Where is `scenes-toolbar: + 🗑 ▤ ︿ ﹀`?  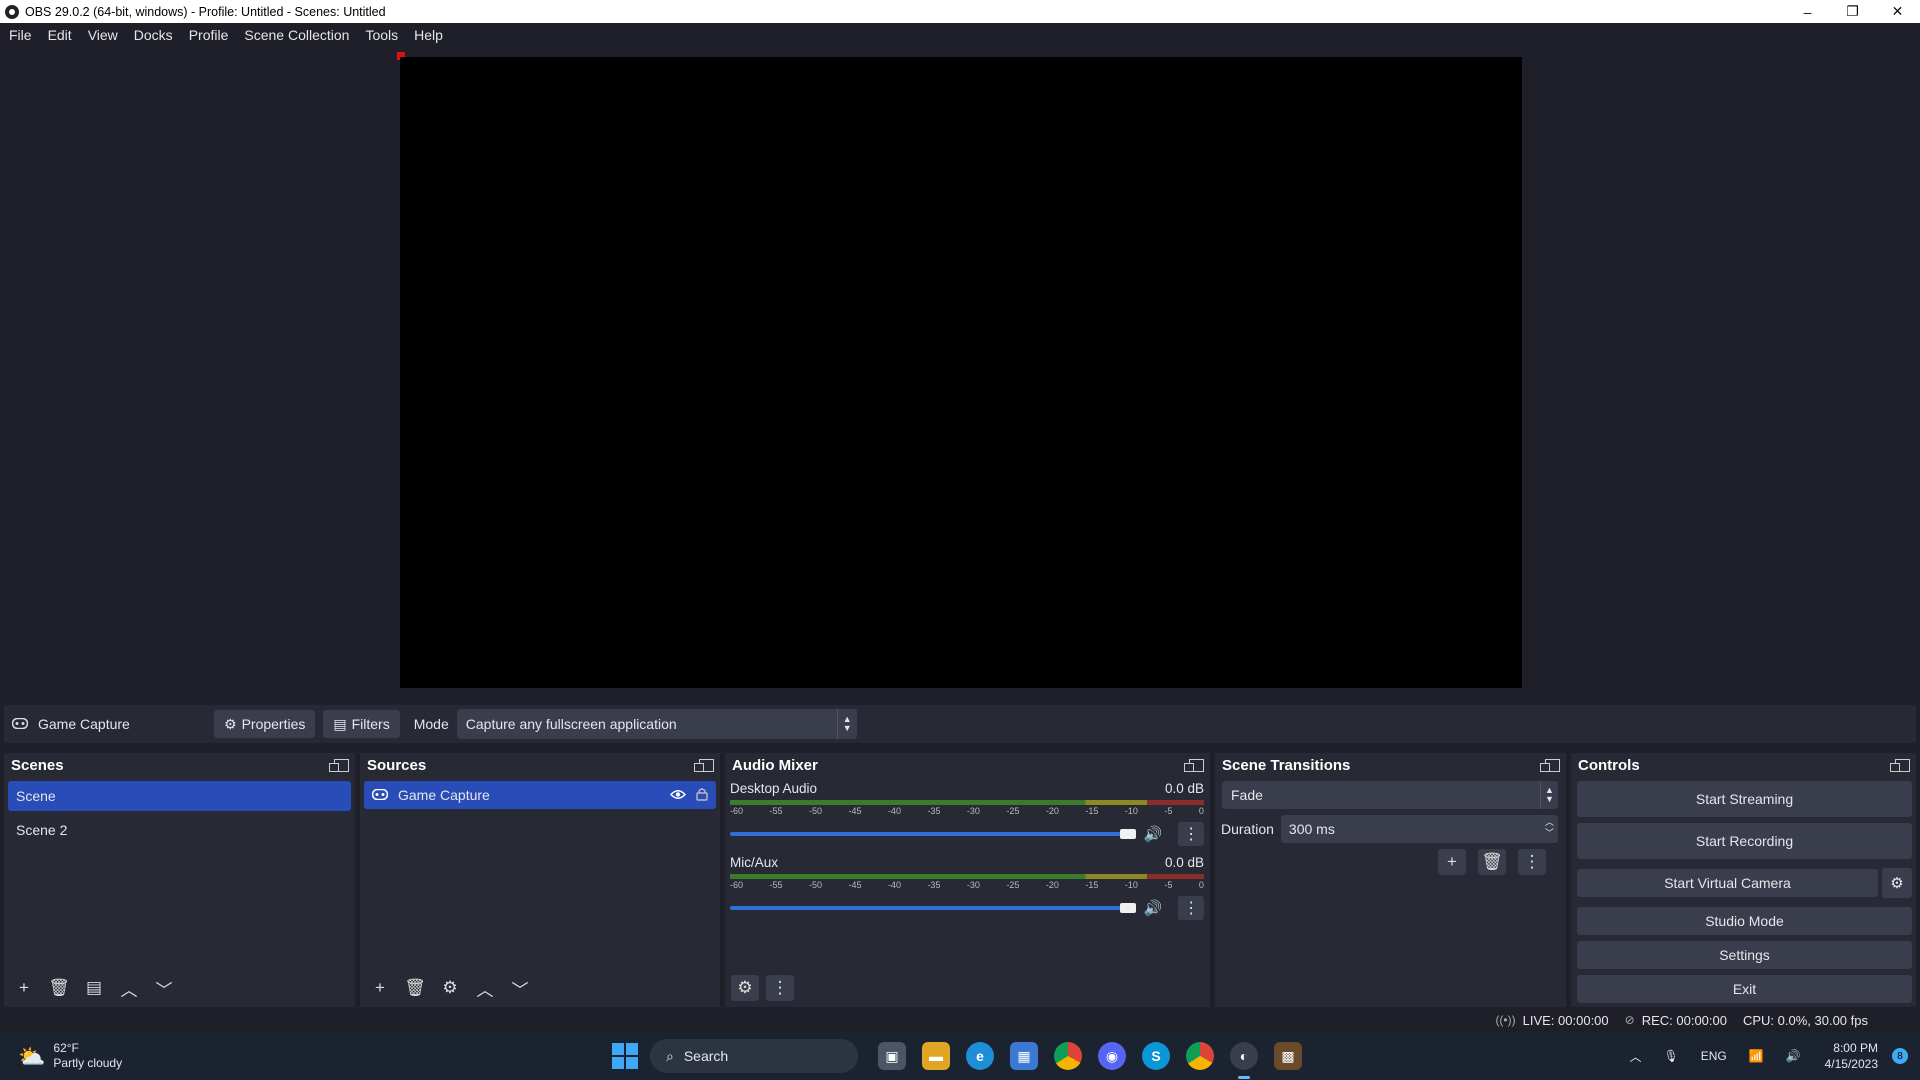
scenes-toolbar: + 🗑 ▤ ︿ ﹀ is located at coordinates (97, 988).